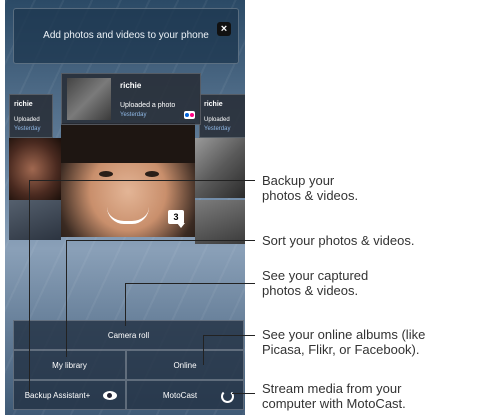 This screenshot has height=415, width=481. What do you see at coordinates (29, 286) in the screenshot?
I see `callout-line-backup-v` at bounding box center [29, 286].